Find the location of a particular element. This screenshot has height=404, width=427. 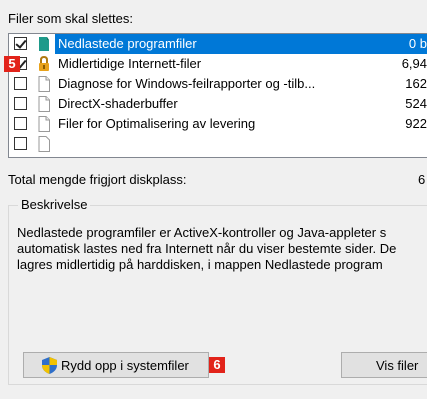

list-item: Midlertidige Internett-filer 6,94 is located at coordinates (218, 64).